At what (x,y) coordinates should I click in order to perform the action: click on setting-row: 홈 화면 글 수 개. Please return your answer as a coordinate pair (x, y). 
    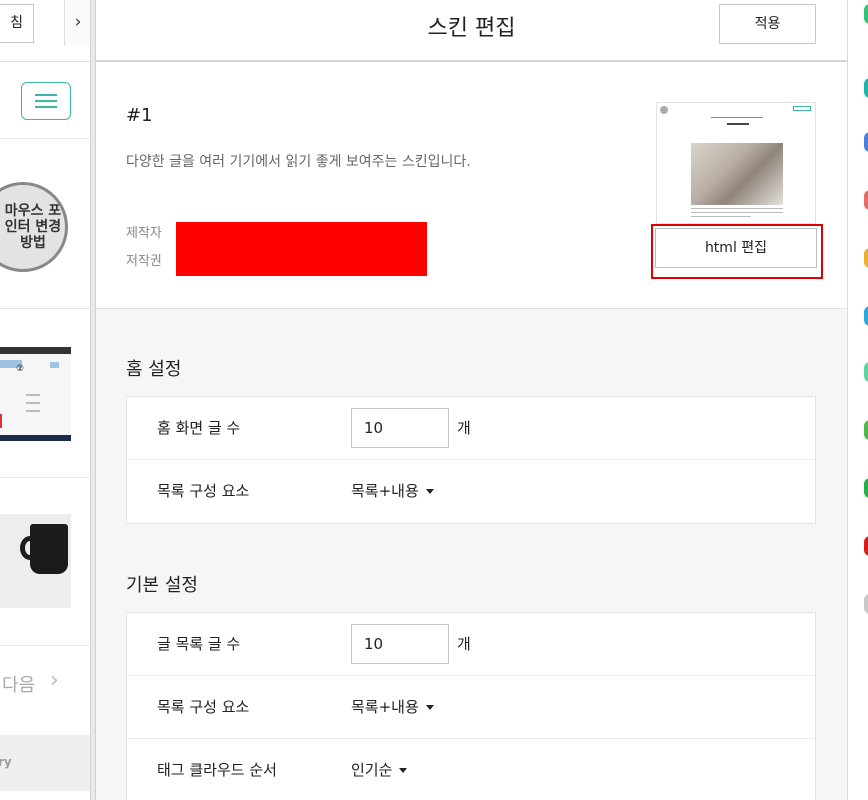
    Looking at the image, I should click on (471, 428).